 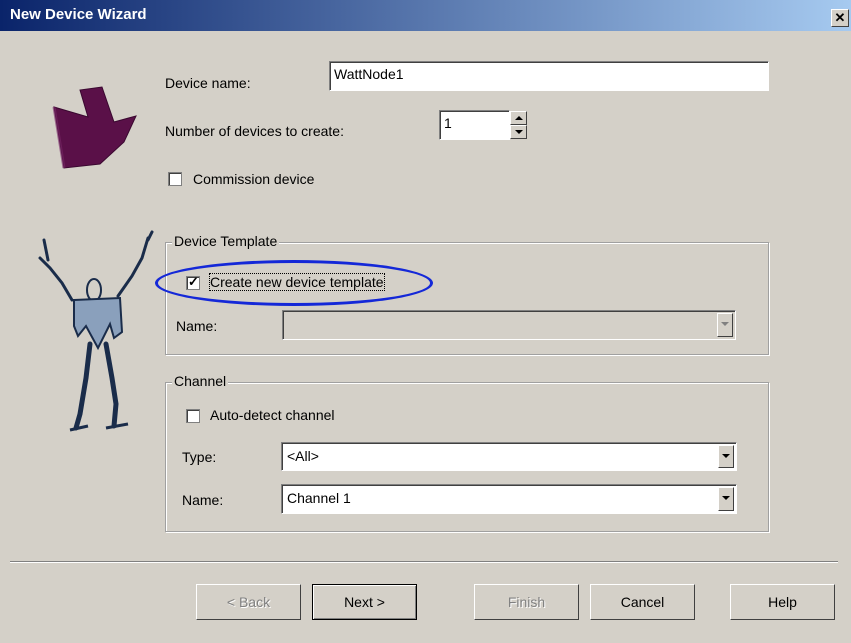 What do you see at coordinates (526, 602) in the screenshot?
I see `finish-button: Finish` at bounding box center [526, 602].